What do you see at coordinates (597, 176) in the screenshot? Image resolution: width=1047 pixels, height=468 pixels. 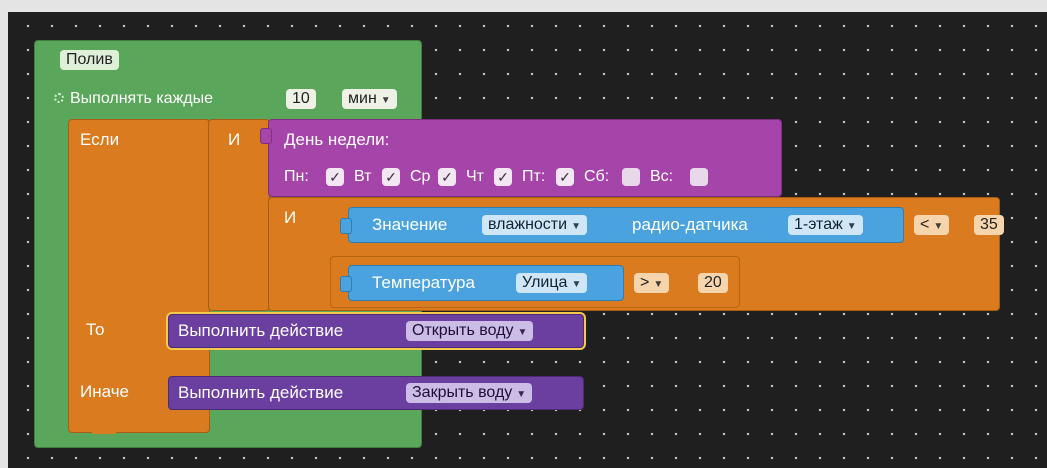 I see `weekday-day-label-sat: Сб:` at bounding box center [597, 176].